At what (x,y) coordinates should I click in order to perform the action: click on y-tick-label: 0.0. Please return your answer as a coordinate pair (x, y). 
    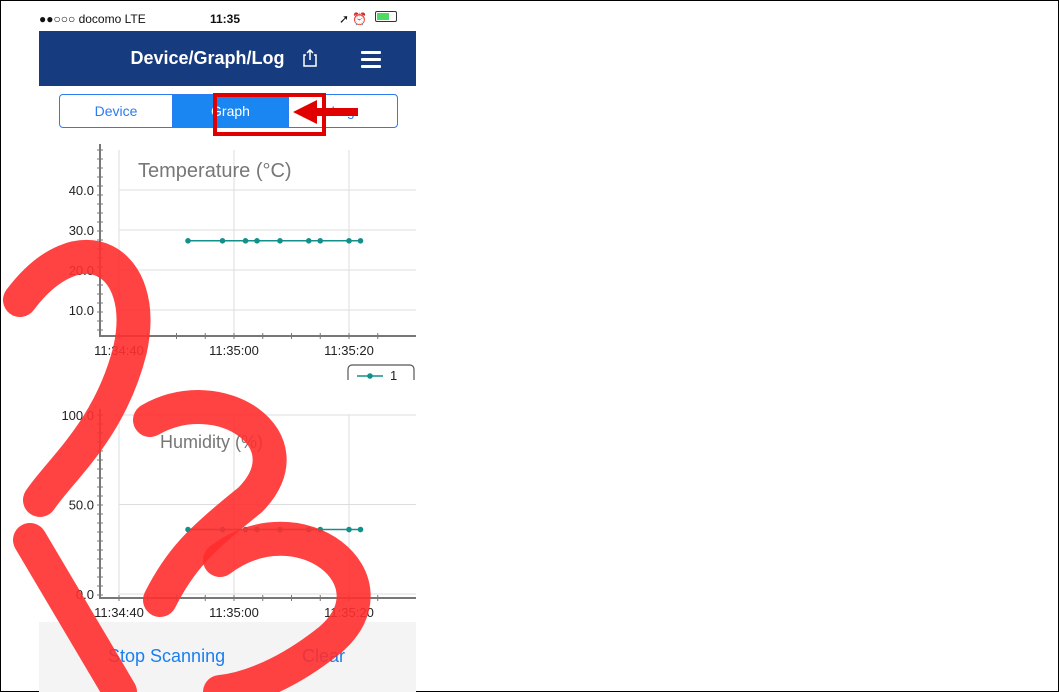
    Looking at the image, I should click on (85, 594).